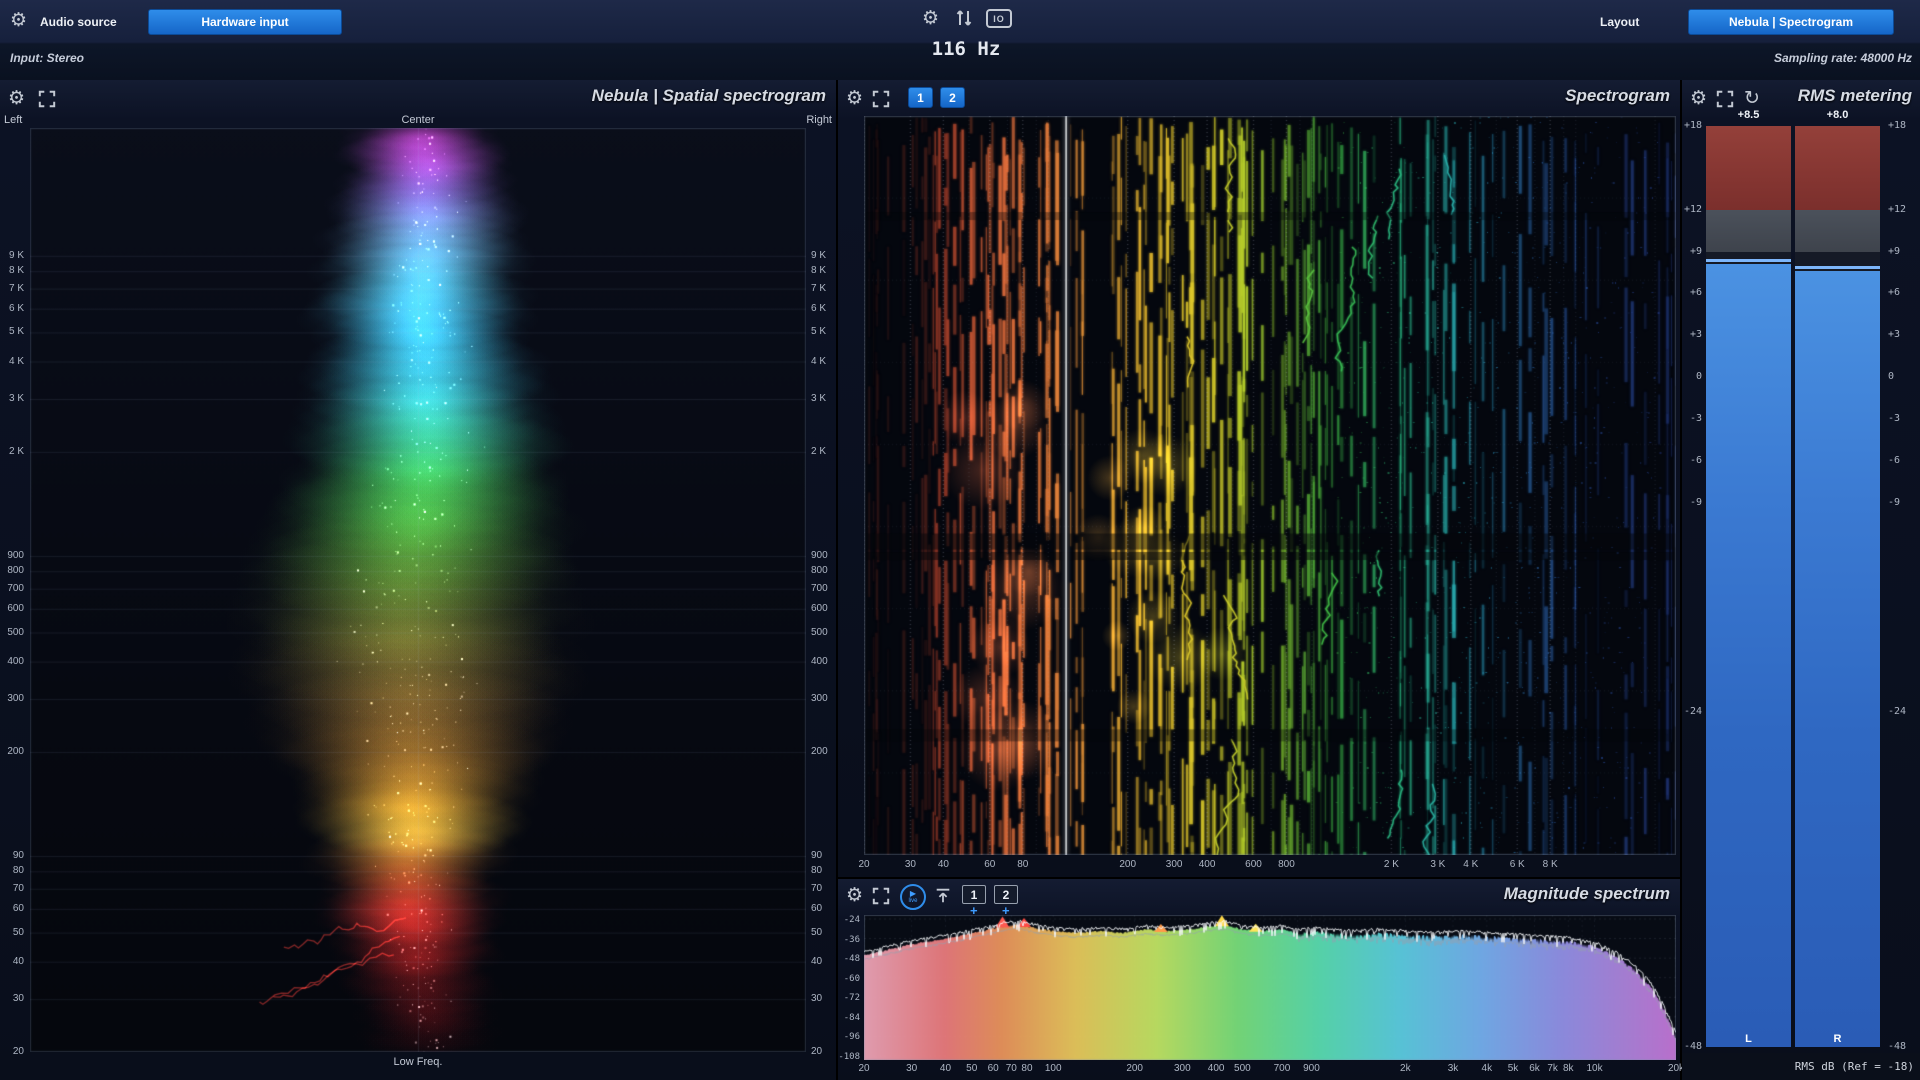 Image resolution: width=1920 pixels, height=1080 pixels. I want to click on rms-scale-label: +9, so click(1894, 251).